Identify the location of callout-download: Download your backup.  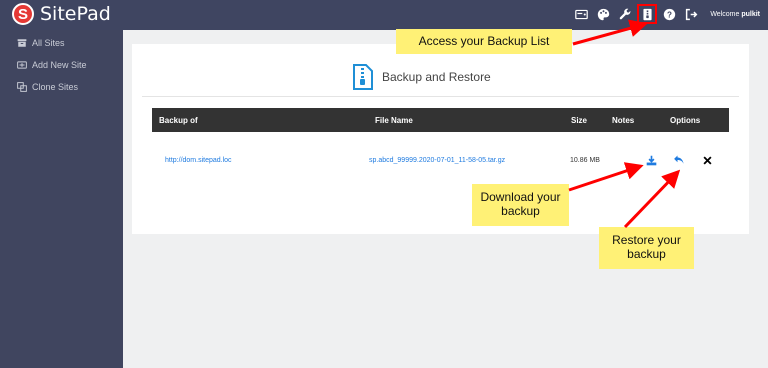
(520, 205).